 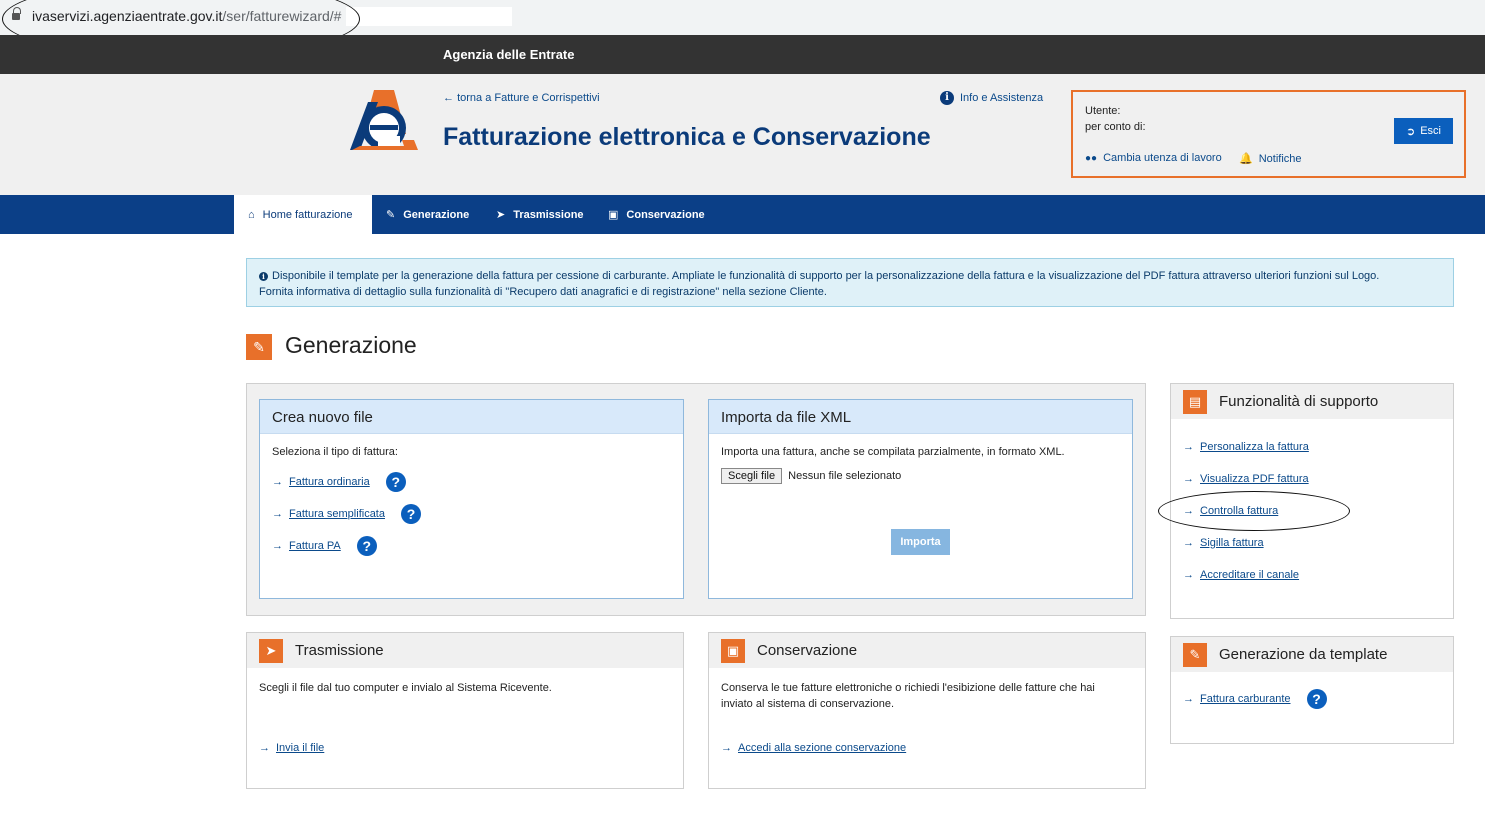 I want to click on import-button: Importa, so click(x=920, y=542).